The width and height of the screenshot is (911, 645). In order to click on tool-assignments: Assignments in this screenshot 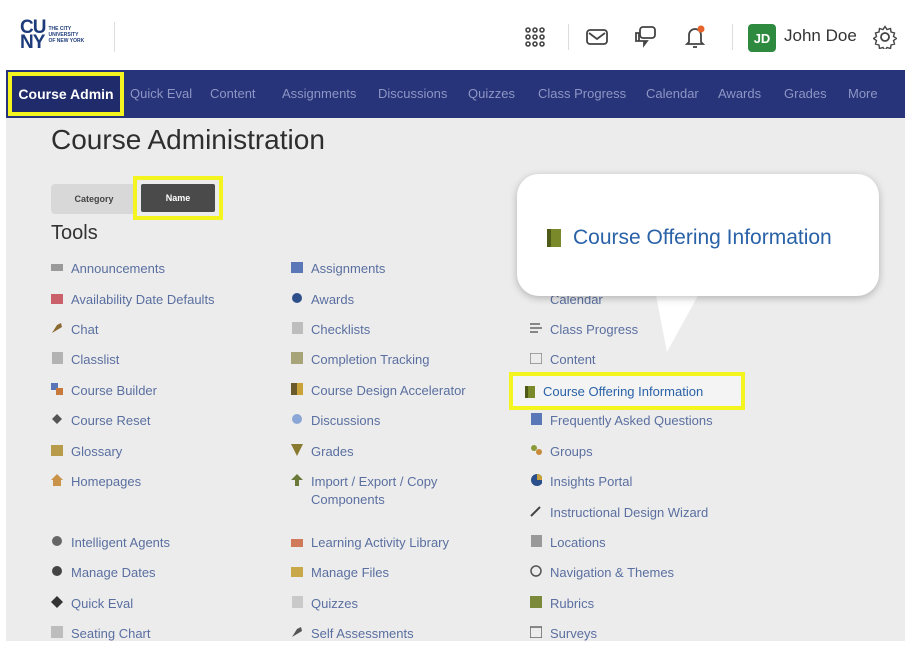, I will do `click(338, 269)`.